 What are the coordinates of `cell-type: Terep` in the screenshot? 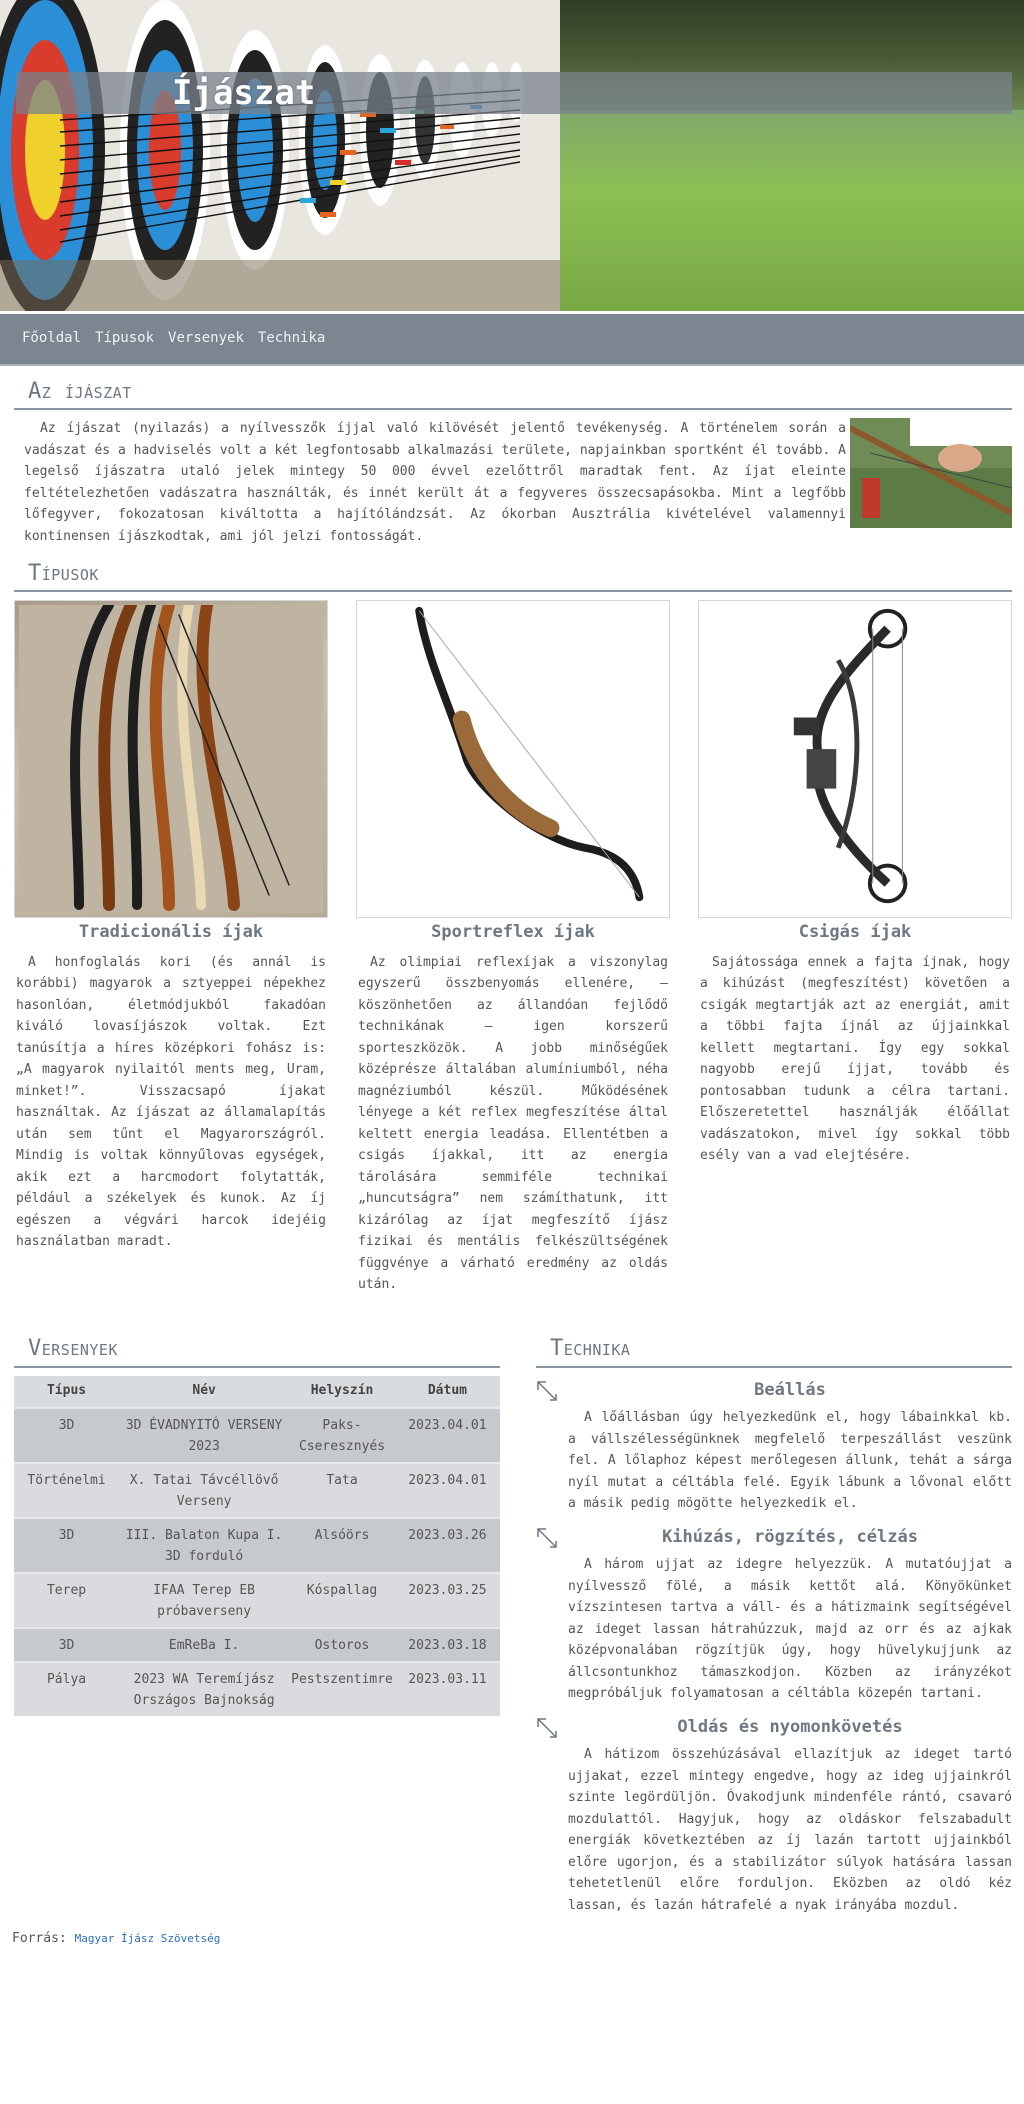 It's located at (67, 1599).